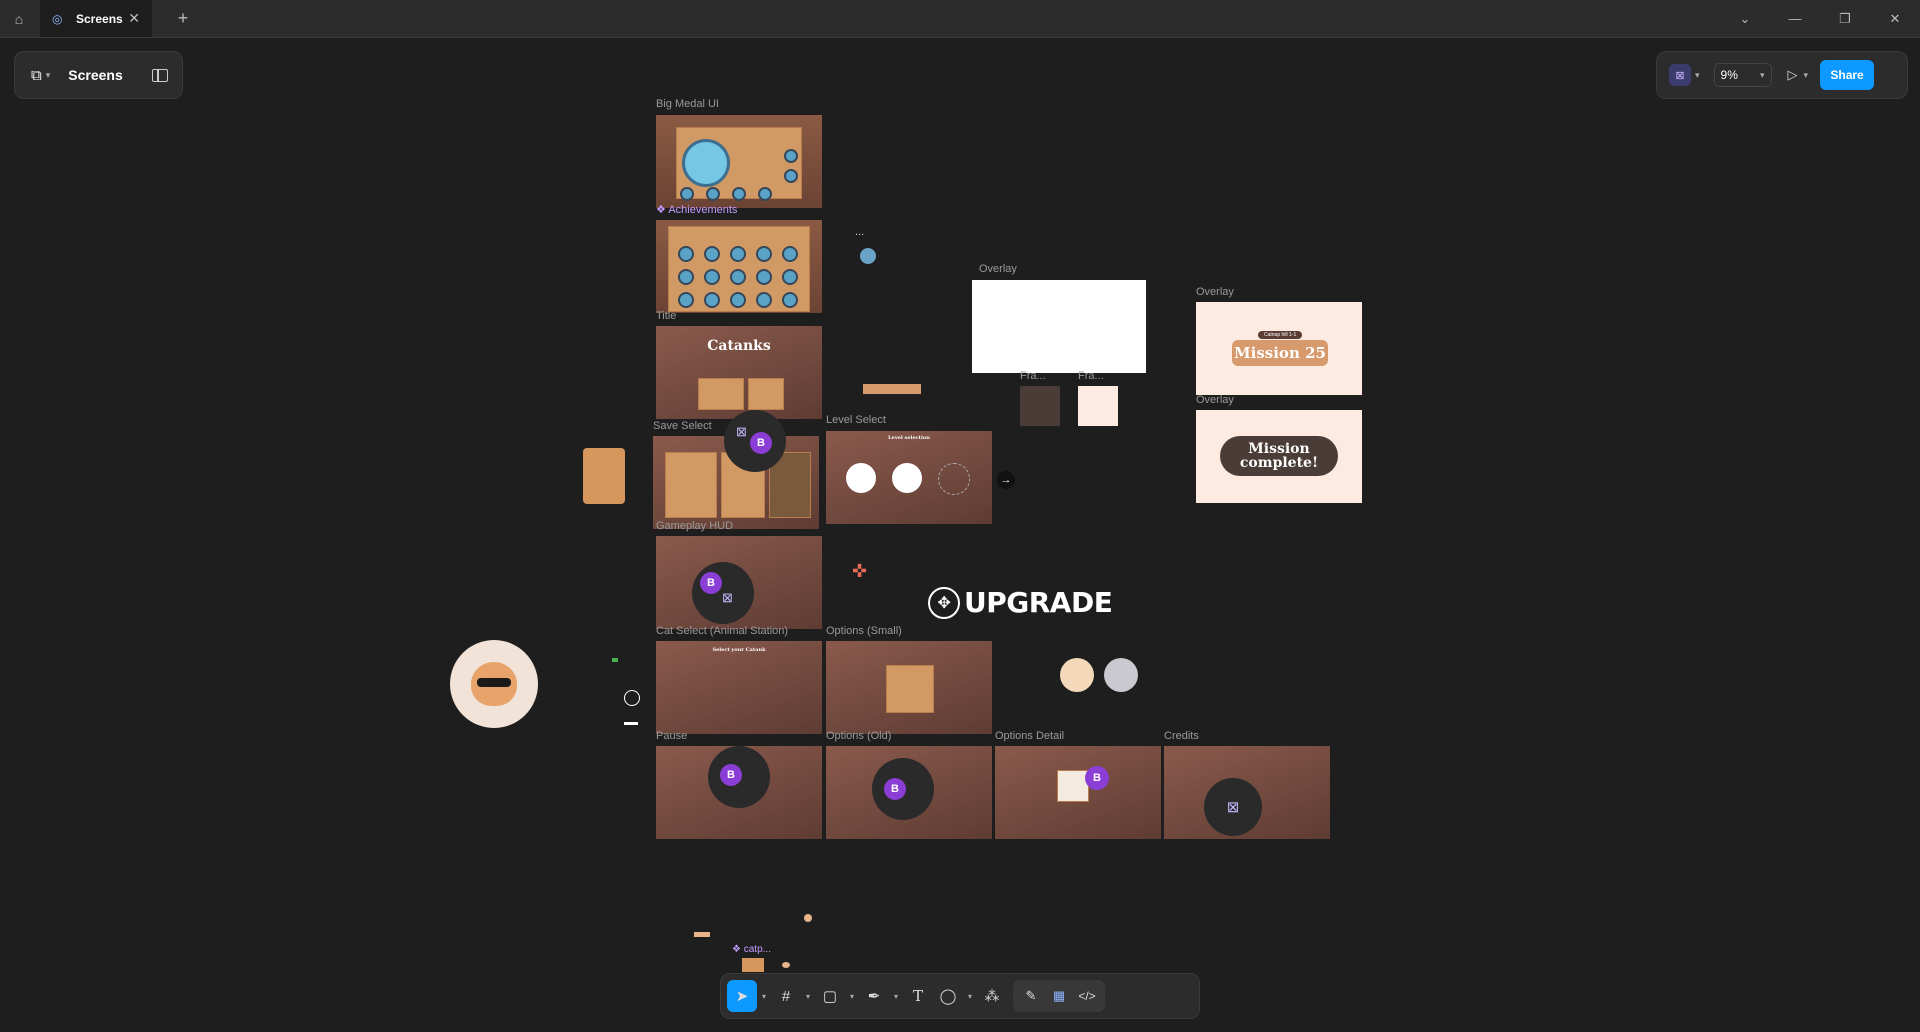  I want to click on frame-label-options-small: Options (Small), so click(864, 631).